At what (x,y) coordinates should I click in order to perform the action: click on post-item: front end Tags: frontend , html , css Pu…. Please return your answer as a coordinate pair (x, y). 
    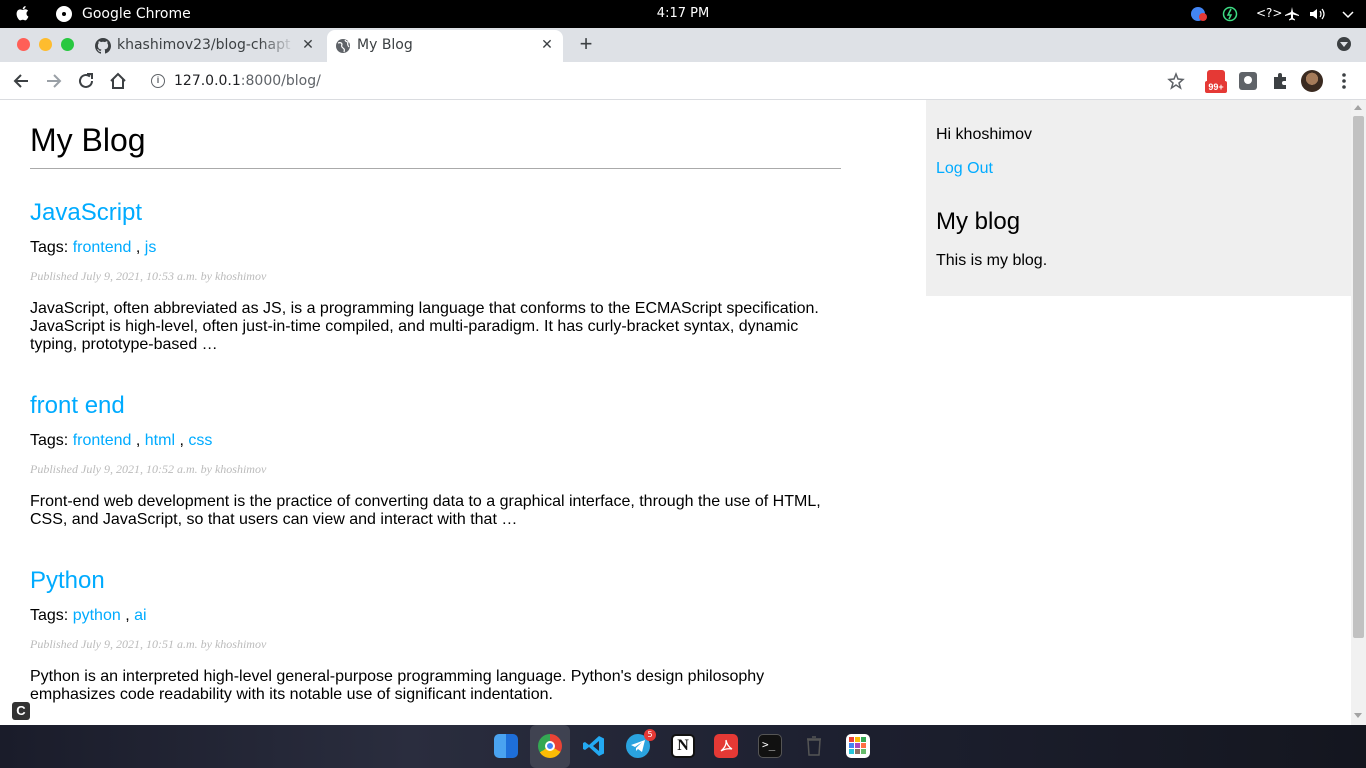
    Looking at the image, I should click on (435, 460).